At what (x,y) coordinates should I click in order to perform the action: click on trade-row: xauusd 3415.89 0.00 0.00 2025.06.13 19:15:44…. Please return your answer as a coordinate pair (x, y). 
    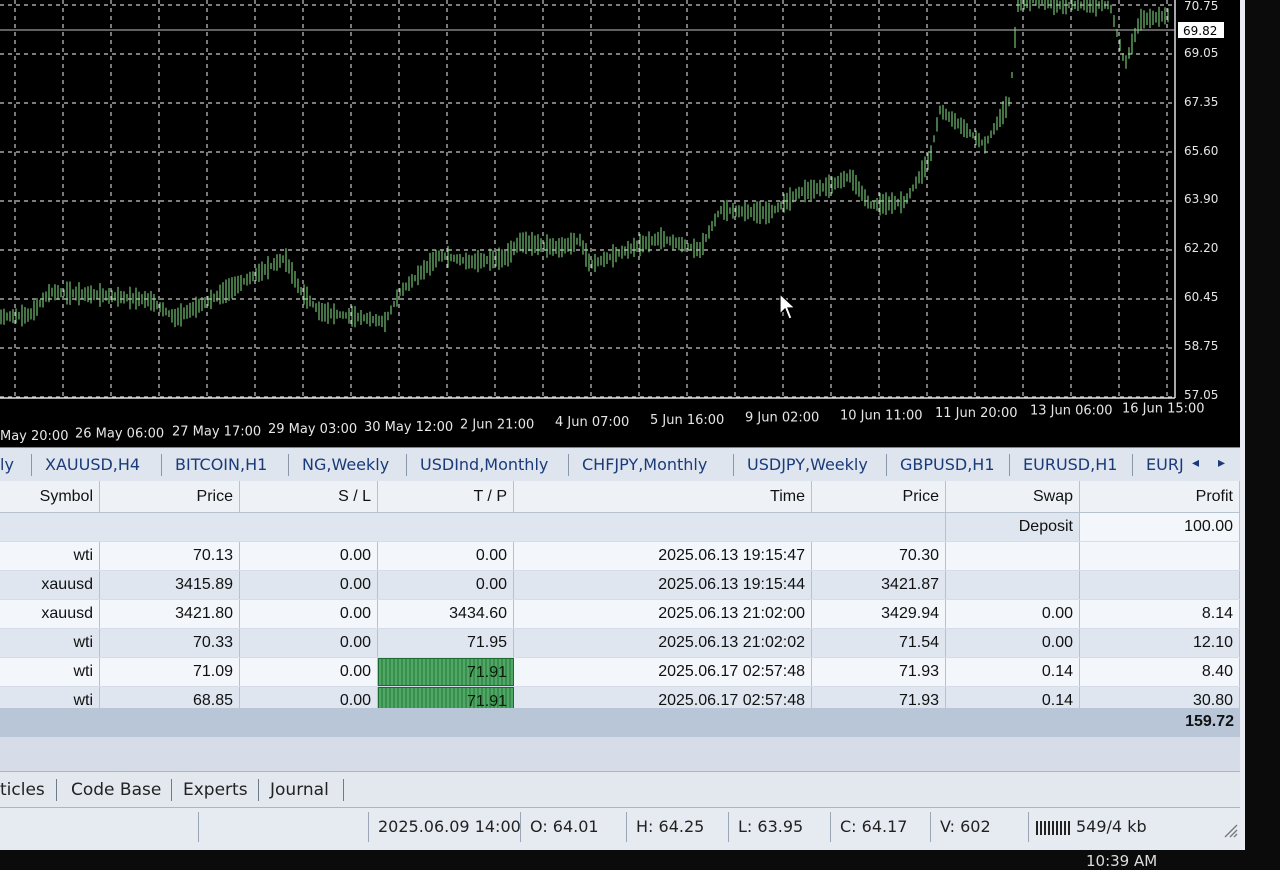
    Looking at the image, I should click on (620, 585).